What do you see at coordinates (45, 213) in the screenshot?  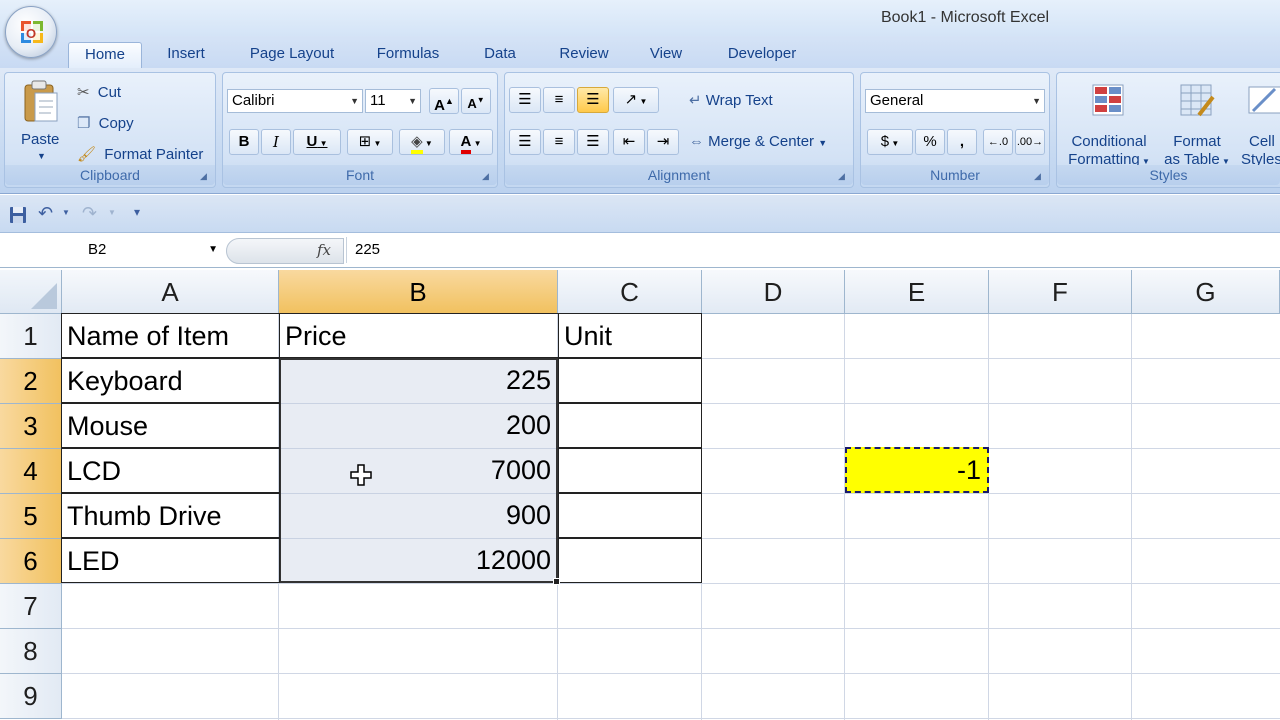 I see `undo-icon: ↶` at bounding box center [45, 213].